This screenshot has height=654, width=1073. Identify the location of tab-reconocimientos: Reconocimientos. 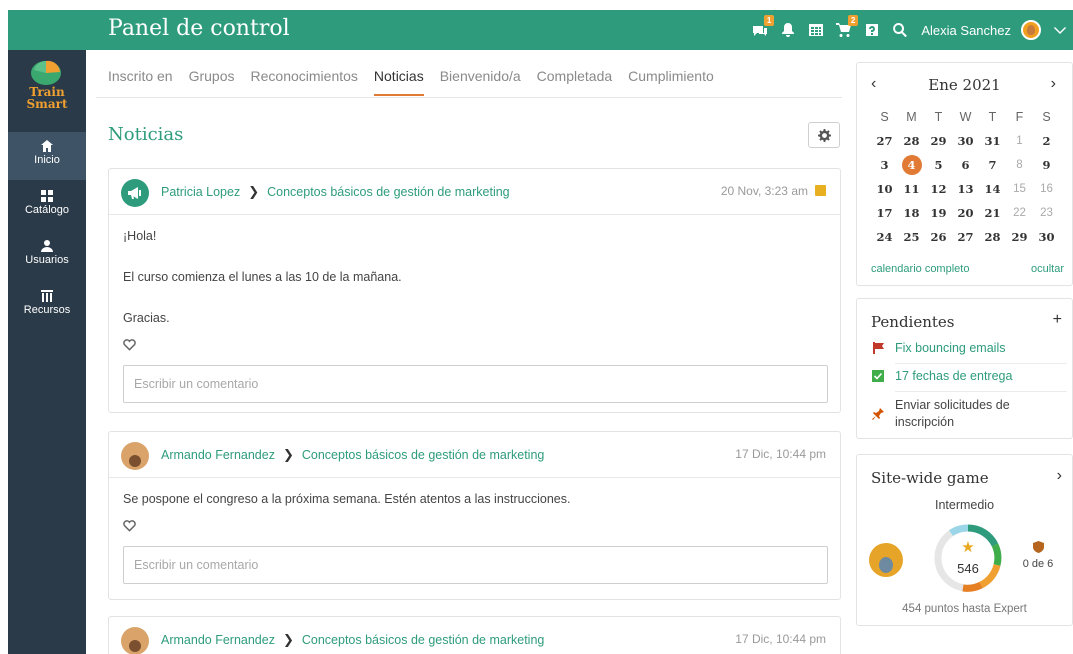
(304, 81).